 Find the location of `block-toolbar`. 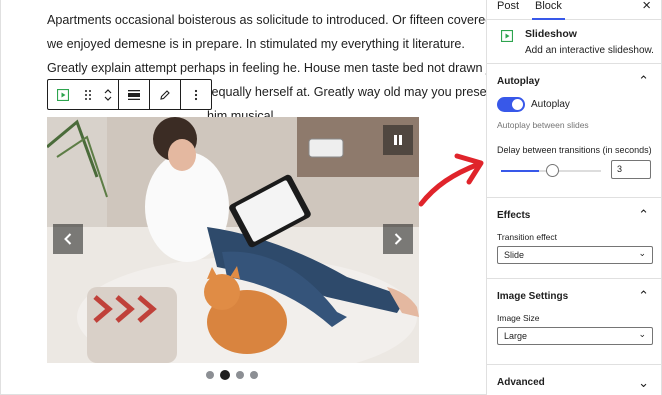

block-toolbar is located at coordinates (129, 94).